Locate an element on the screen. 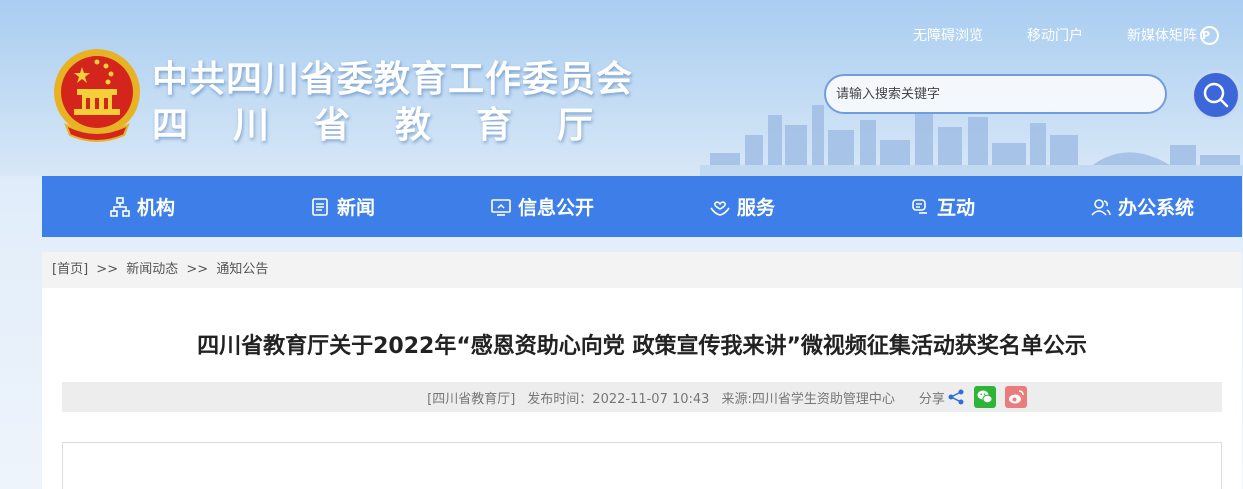 This screenshot has height=489, width=1243. search-box is located at coordinates (995, 94).